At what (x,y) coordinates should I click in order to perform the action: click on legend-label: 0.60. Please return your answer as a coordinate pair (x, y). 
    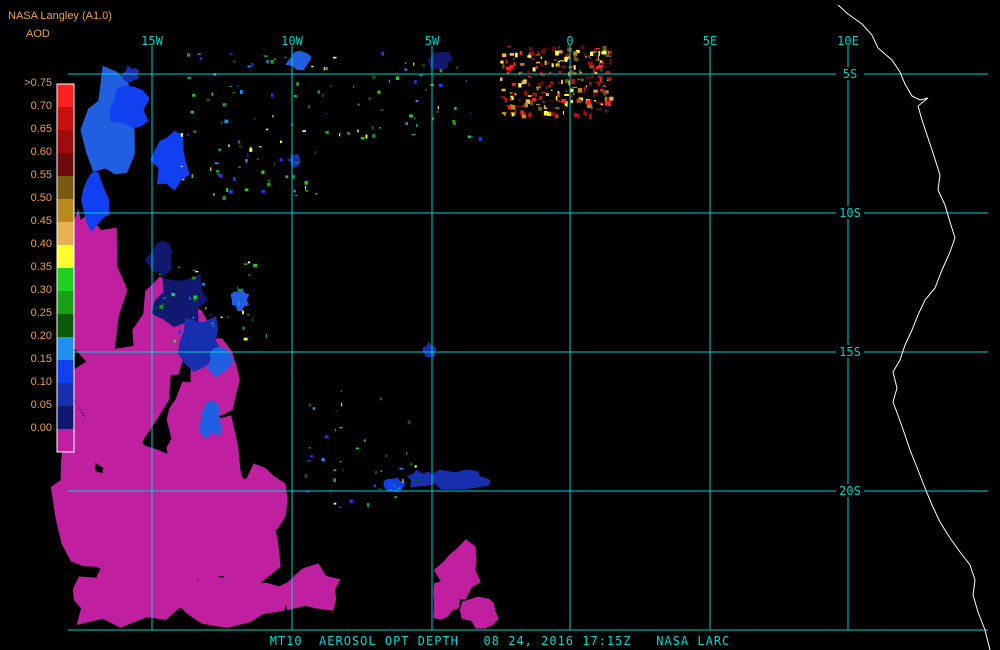
    Looking at the image, I should click on (41, 152).